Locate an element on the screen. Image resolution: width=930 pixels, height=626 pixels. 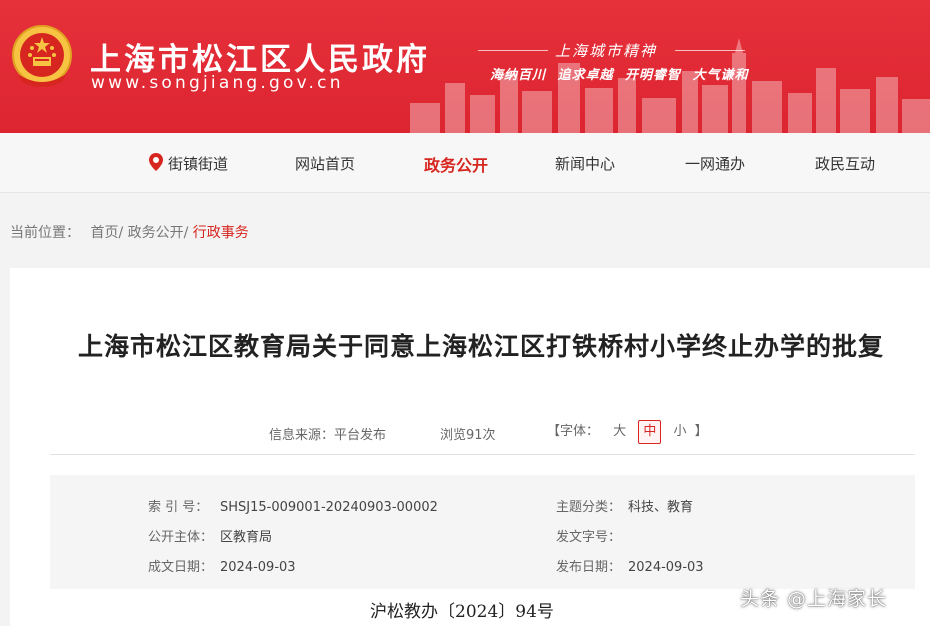
national-emblem-logo is located at coordinates (42, 56).